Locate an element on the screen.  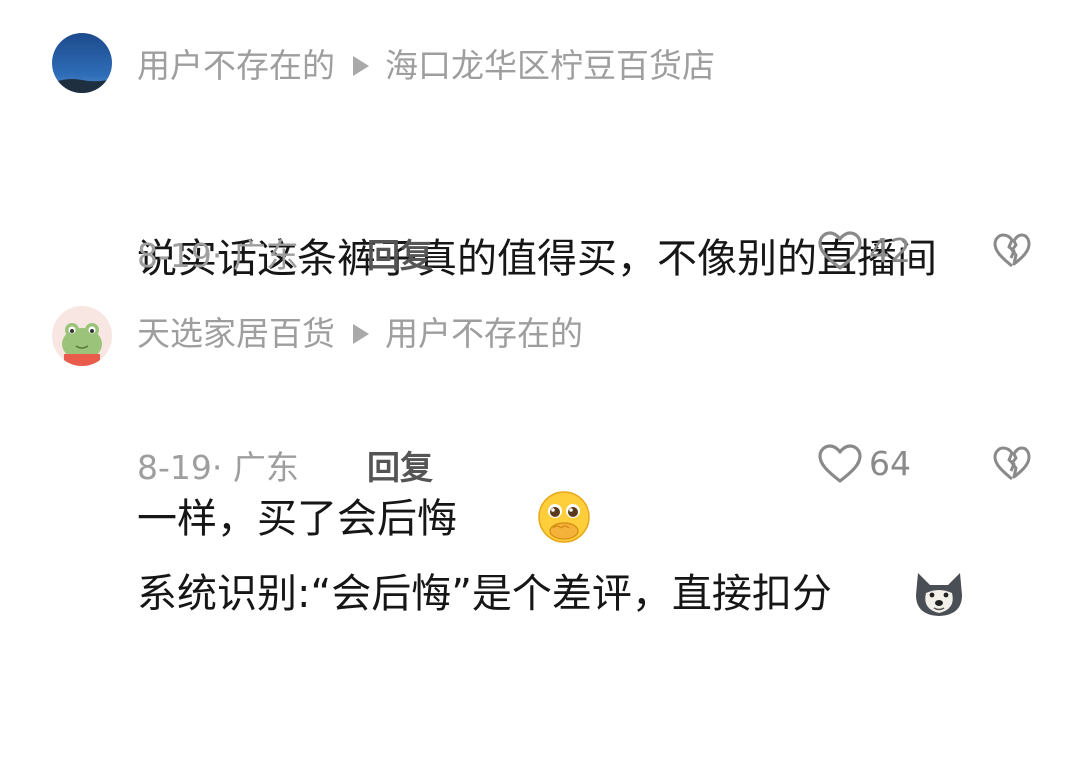
comment-meta: 用户不存在的 海口龙华区柠豆百货店 is located at coordinates (426, 66).